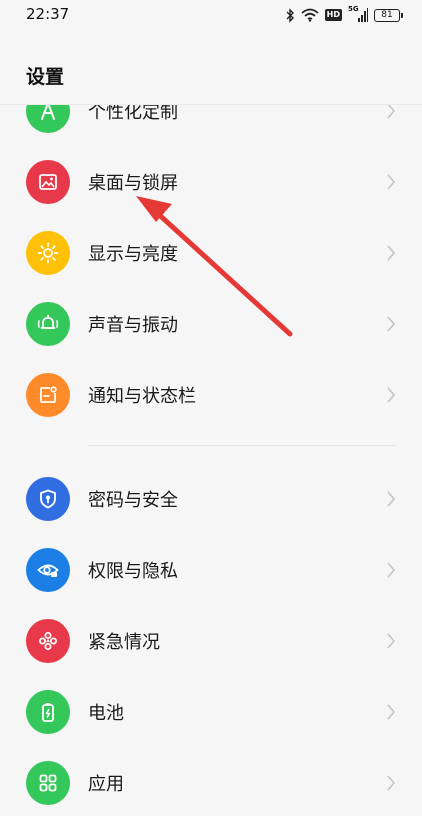 This screenshot has width=422, height=816. I want to click on settings-item-notifications-statusbar: 通知与状态栏, so click(211, 395).